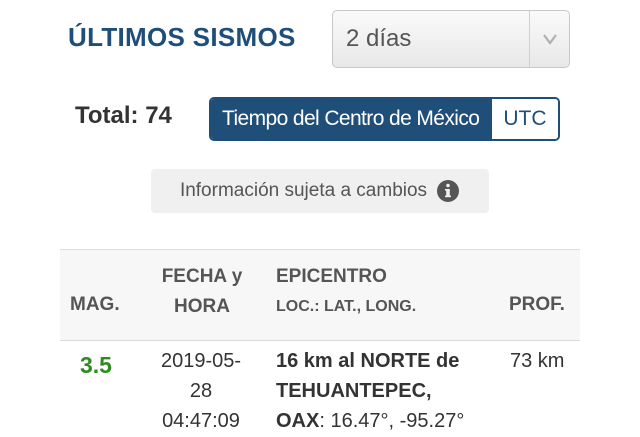  What do you see at coordinates (346, 306) in the screenshot?
I see `header-epicenter-sub: LOC.: LAT., LONG.` at bounding box center [346, 306].